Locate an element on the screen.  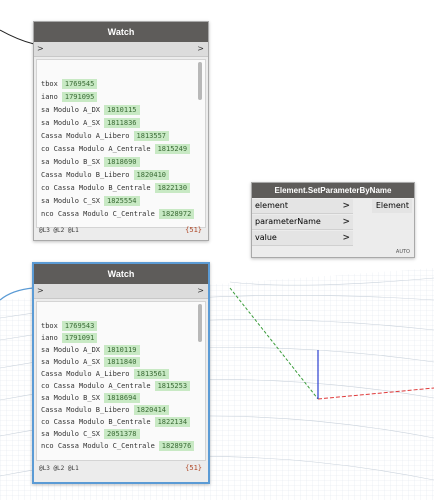
list-item: Cassa Modulo A_Libero 1813561 is located at coordinates (105, 374).